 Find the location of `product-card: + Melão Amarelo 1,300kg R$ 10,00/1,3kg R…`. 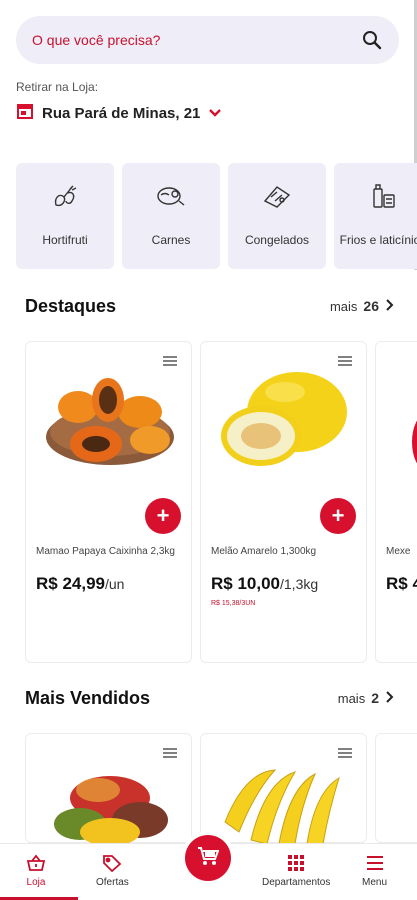

product-card: + Melão Amarelo 1,300kg R$ 10,00/1,3kg R… is located at coordinates (283, 502).